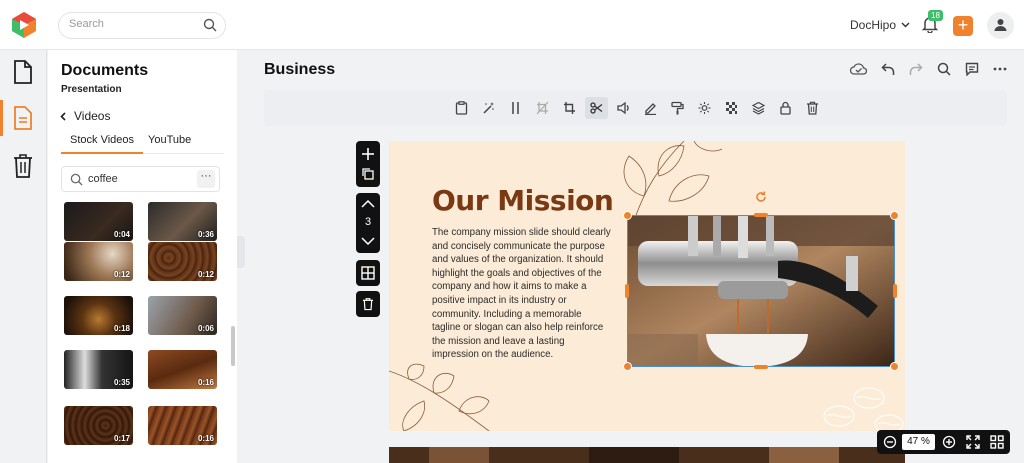  What do you see at coordinates (627, 366) in the screenshot?
I see `resize-handle-bottom-left` at bounding box center [627, 366].